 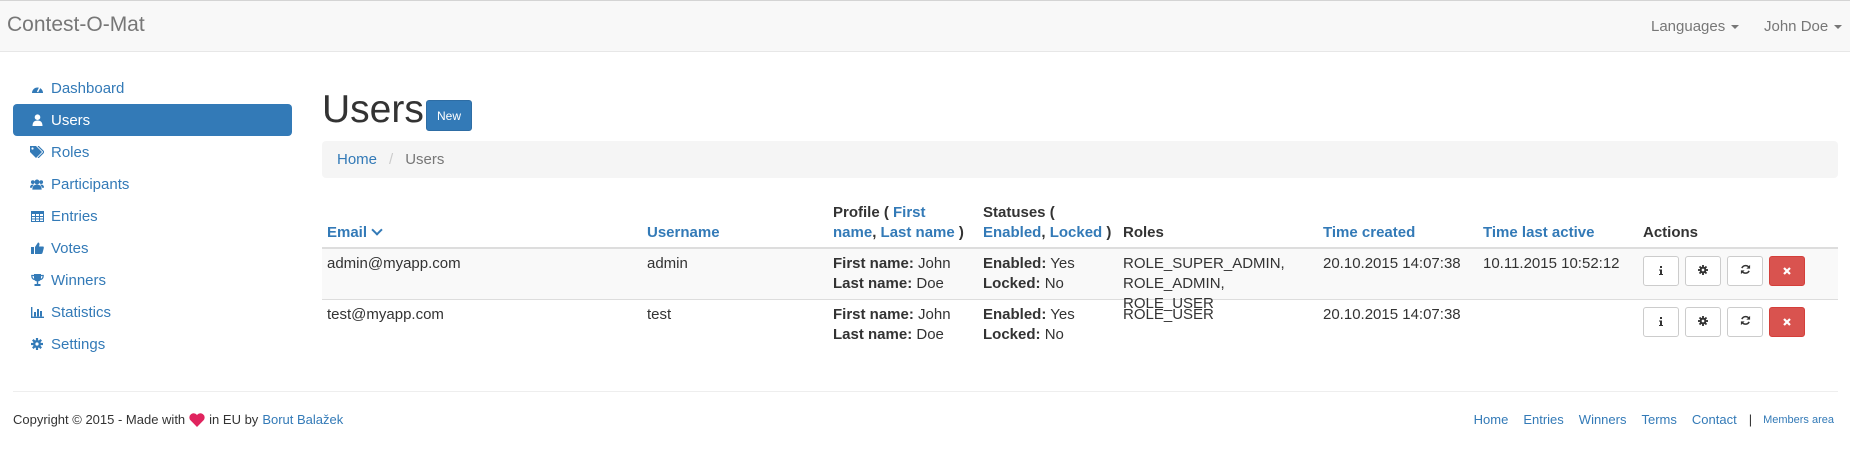 What do you see at coordinates (735, 233) in the screenshot?
I see `header-username: Username` at bounding box center [735, 233].